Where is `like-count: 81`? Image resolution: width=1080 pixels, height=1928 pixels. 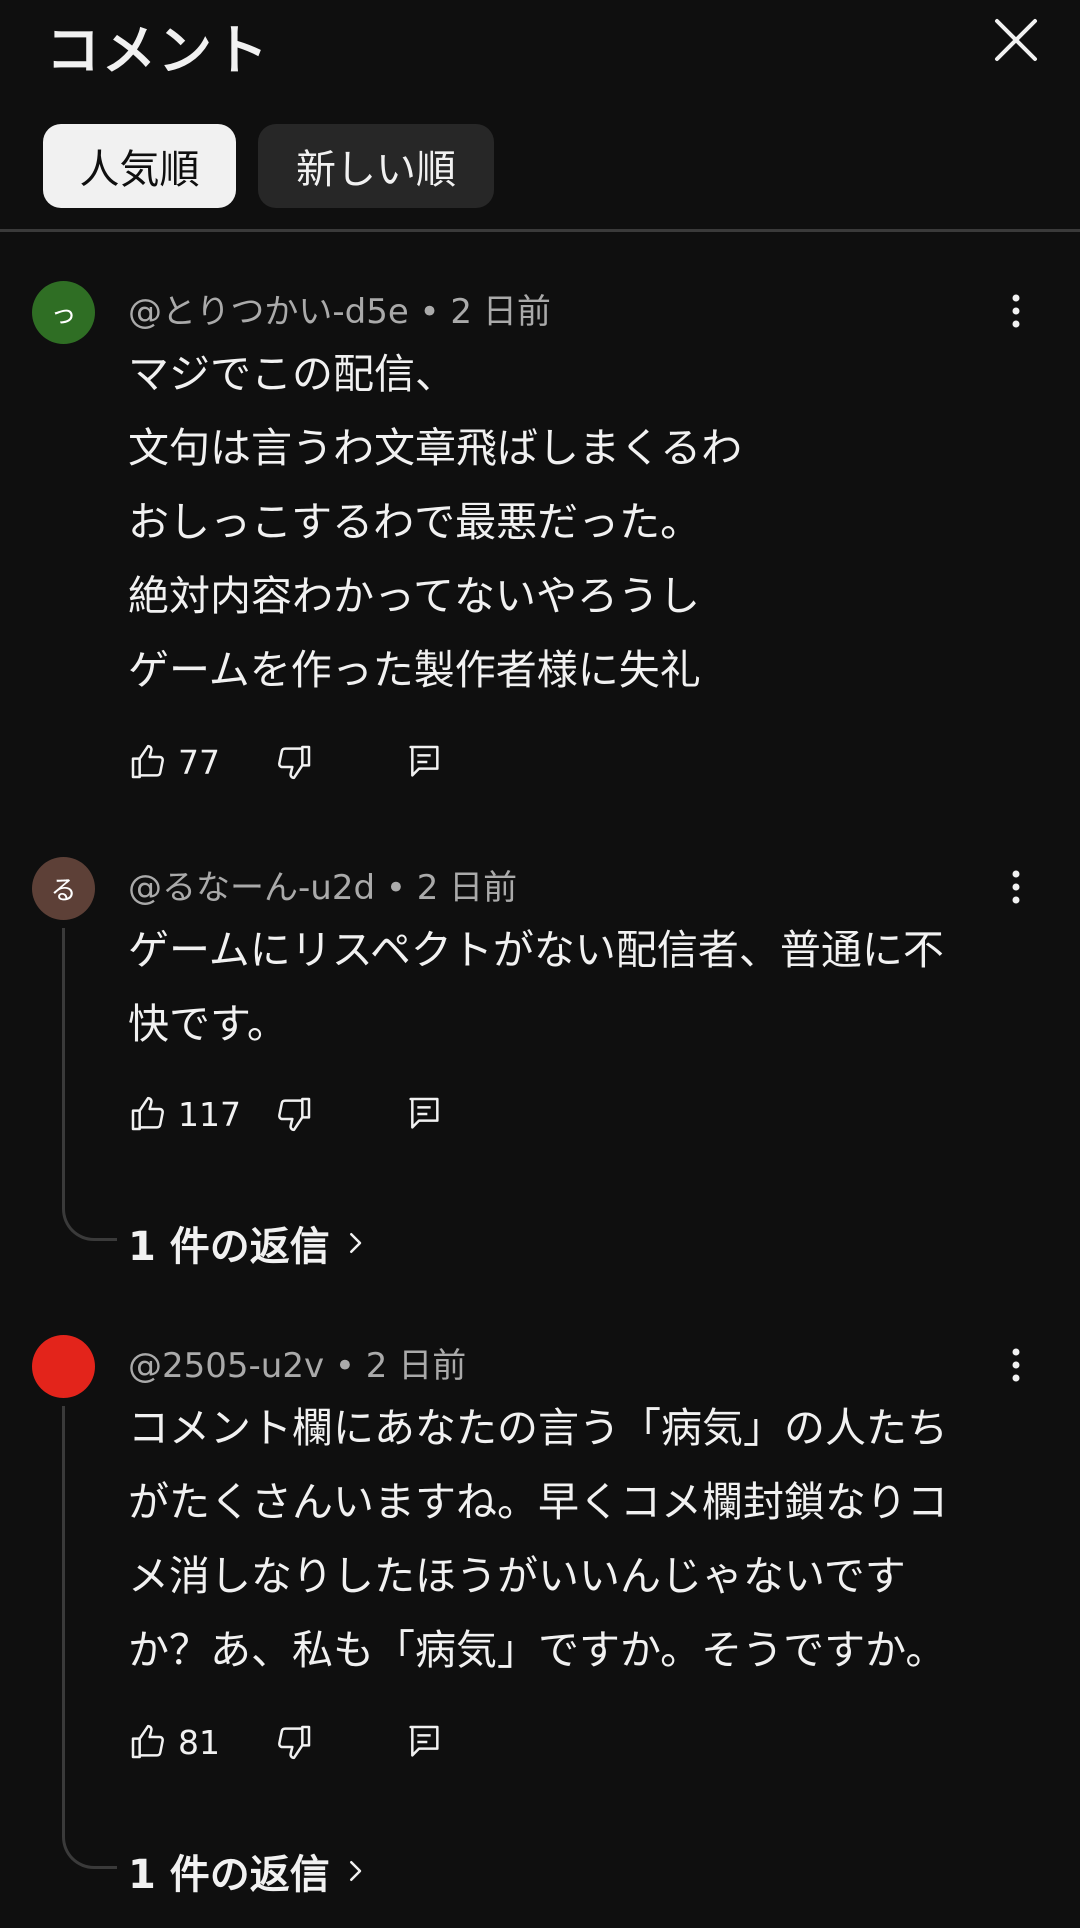
like-count: 81 is located at coordinates (199, 1742).